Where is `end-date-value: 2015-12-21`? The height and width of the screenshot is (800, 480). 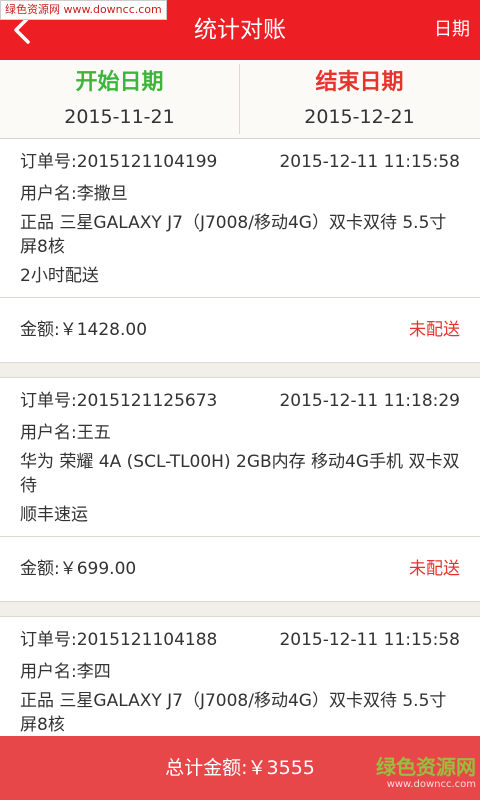
end-date-value: 2015-12-21 is located at coordinates (359, 117).